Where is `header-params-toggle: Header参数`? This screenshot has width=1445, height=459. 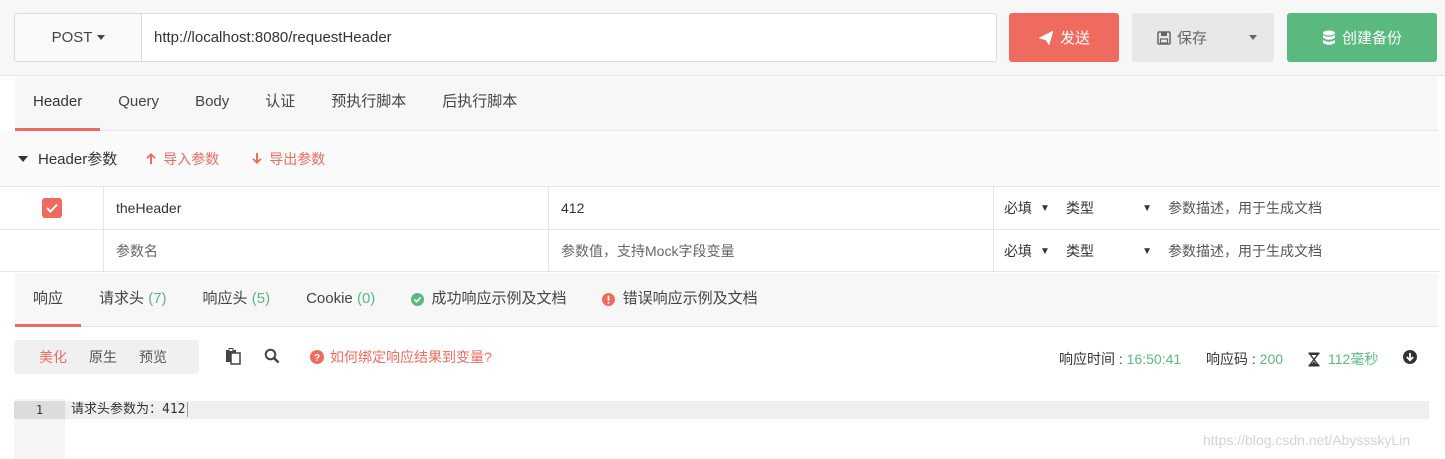
header-params-toggle: Header参数 is located at coordinates (67, 158).